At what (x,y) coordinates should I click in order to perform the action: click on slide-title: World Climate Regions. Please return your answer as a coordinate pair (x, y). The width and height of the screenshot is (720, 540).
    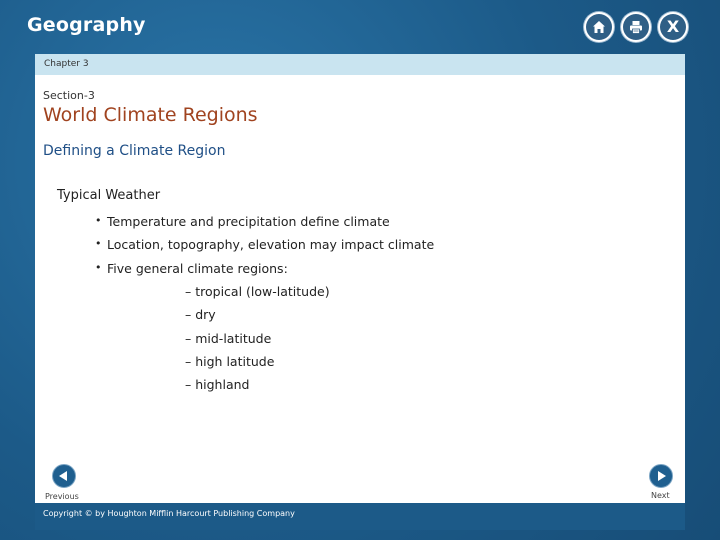
    Looking at the image, I should click on (150, 115).